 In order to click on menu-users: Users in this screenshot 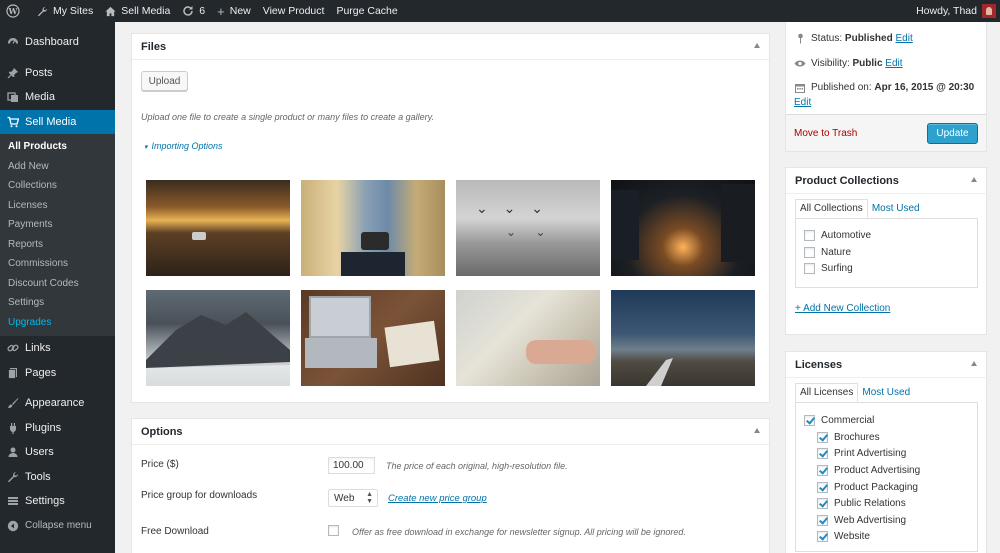, I will do `click(57, 452)`.